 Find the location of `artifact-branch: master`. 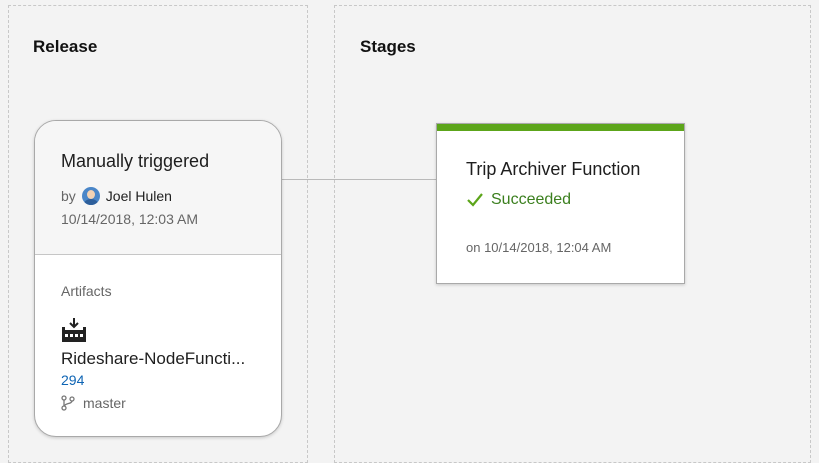

artifact-branch: master is located at coordinates (93, 403).